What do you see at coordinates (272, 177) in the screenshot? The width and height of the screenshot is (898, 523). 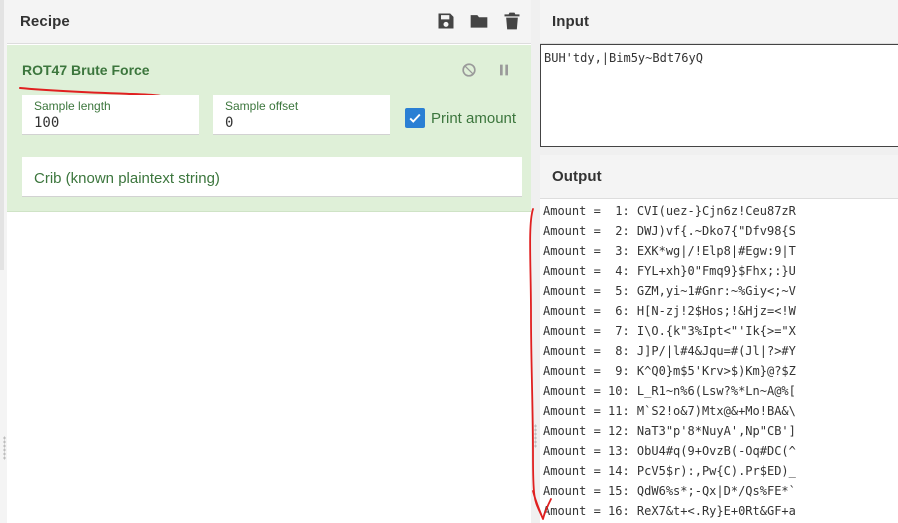 I see `crib-input: Crib (known plaintext string)` at bounding box center [272, 177].